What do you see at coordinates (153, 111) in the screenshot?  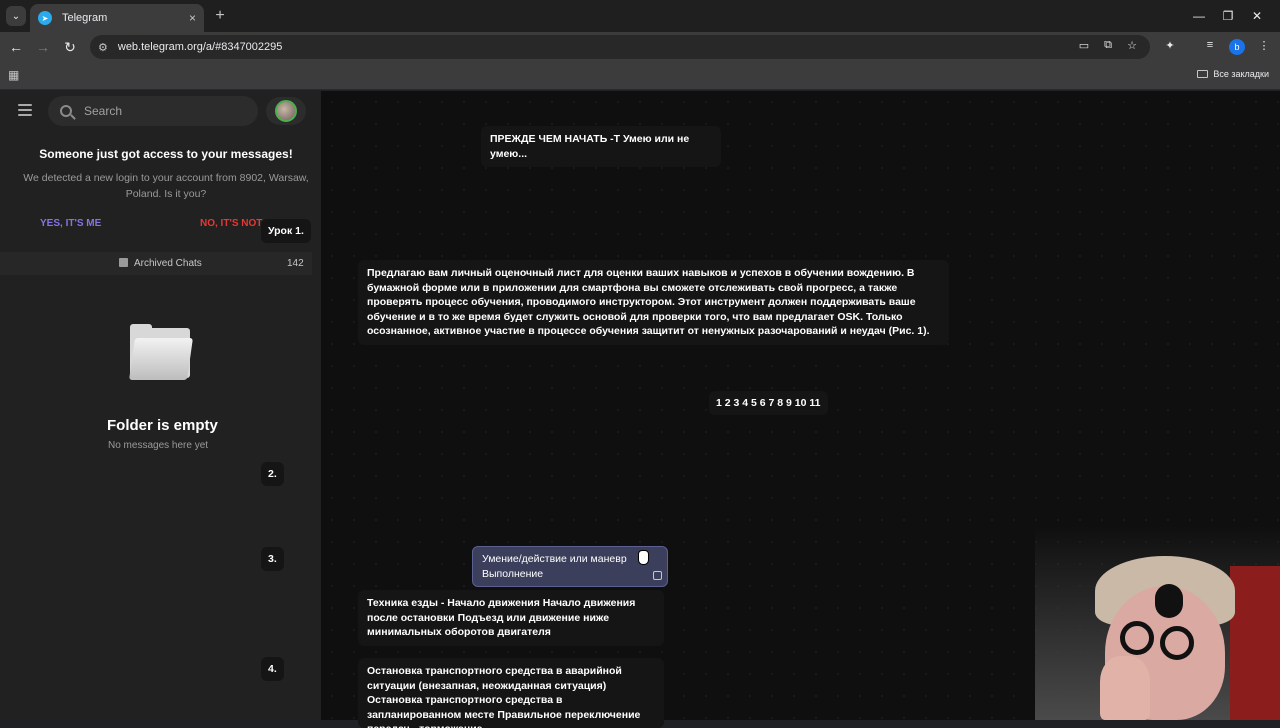 I see `search-input: Search` at bounding box center [153, 111].